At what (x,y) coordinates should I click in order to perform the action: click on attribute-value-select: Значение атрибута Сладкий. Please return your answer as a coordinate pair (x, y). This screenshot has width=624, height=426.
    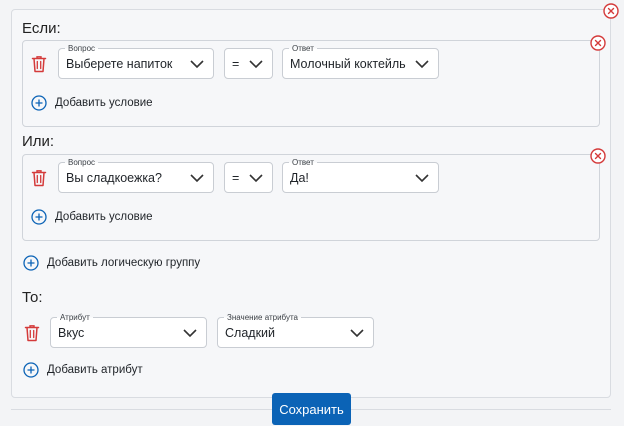
    Looking at the image, I should click on (295, 330).